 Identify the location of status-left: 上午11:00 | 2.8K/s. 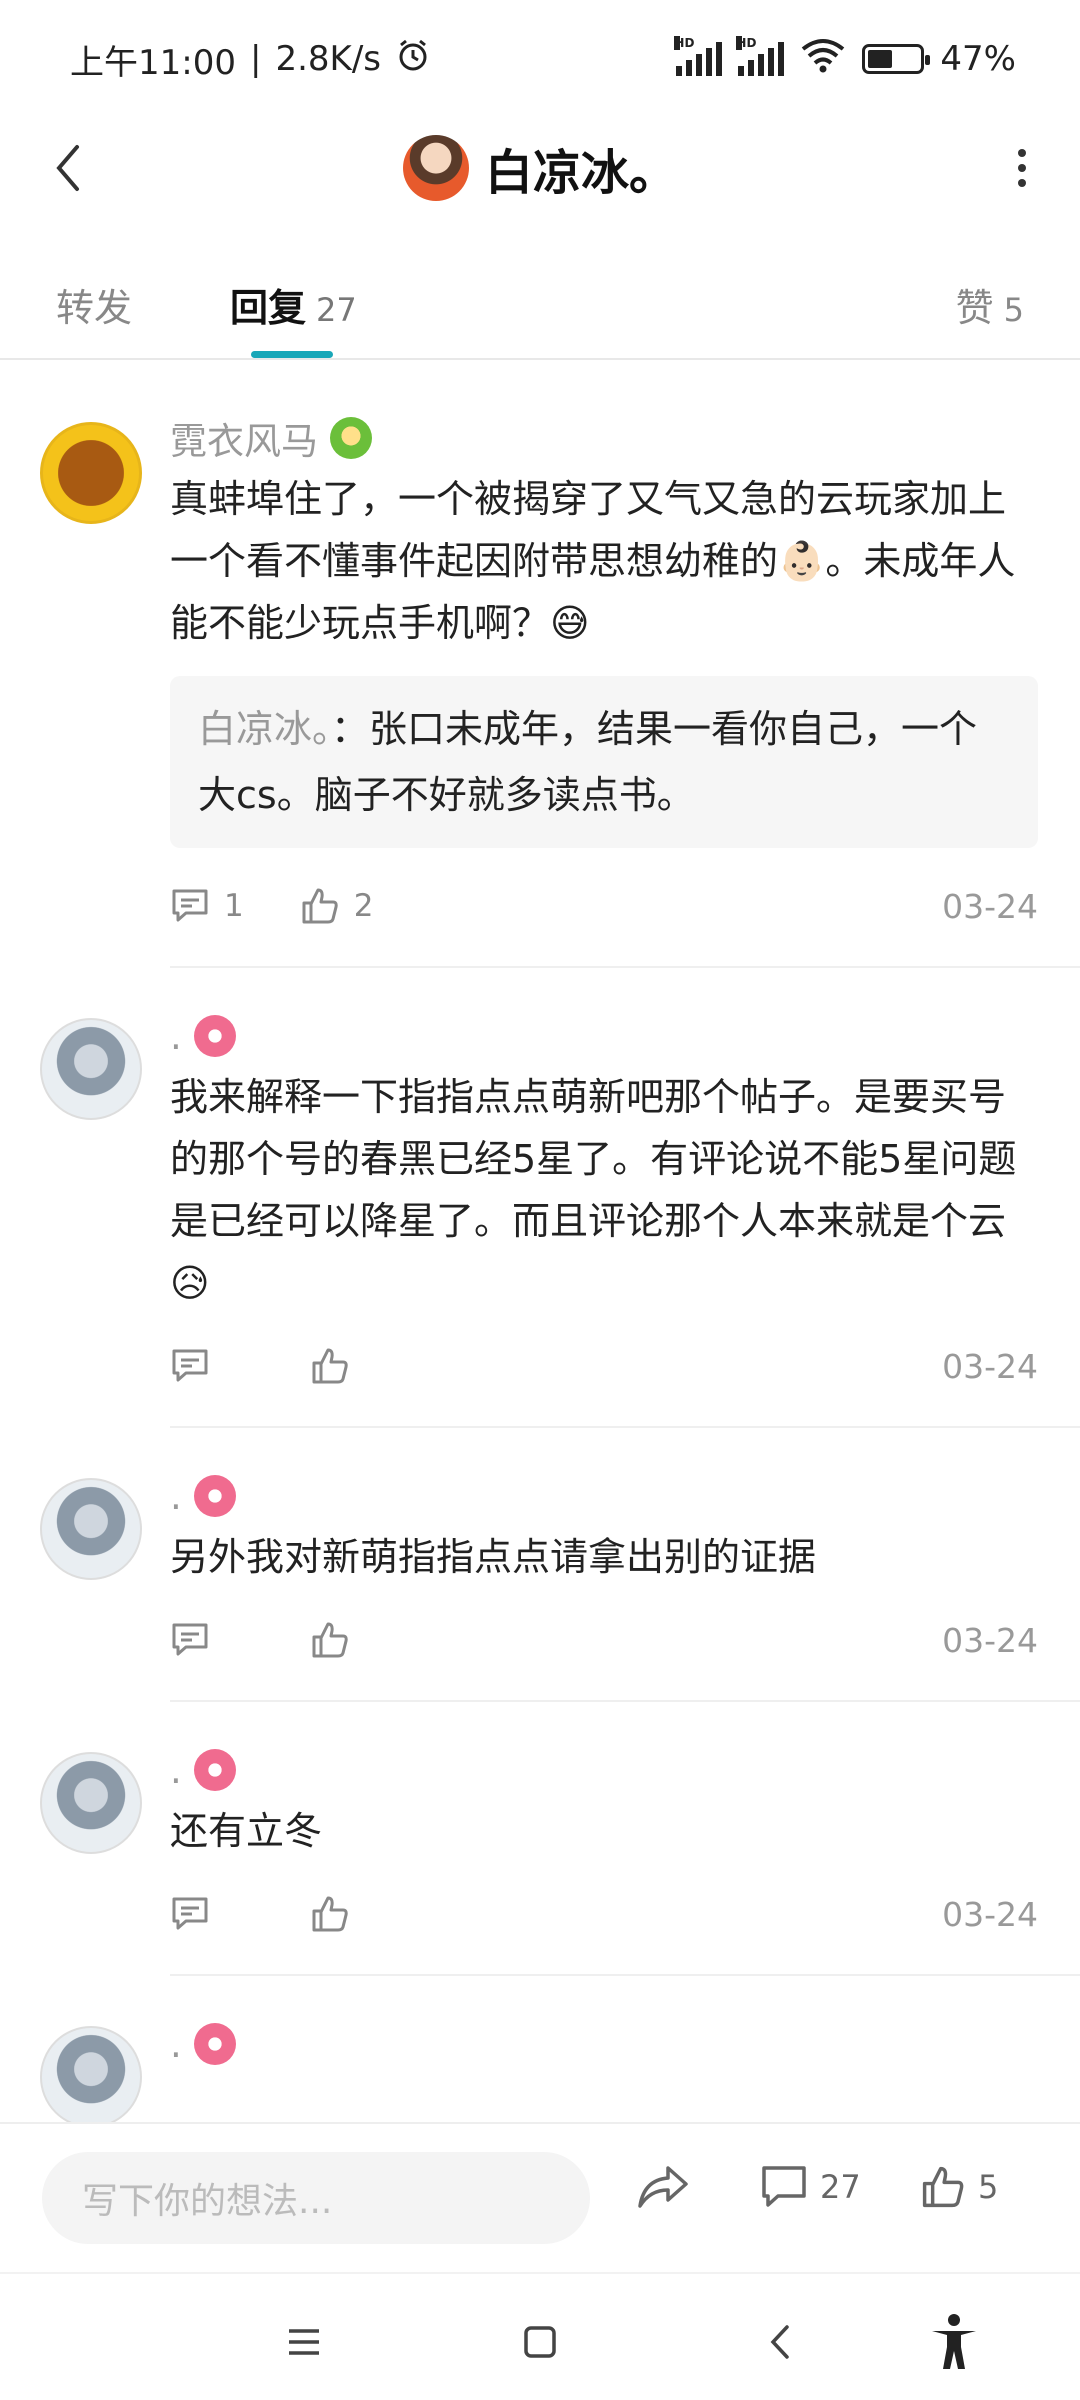
(250, 59).